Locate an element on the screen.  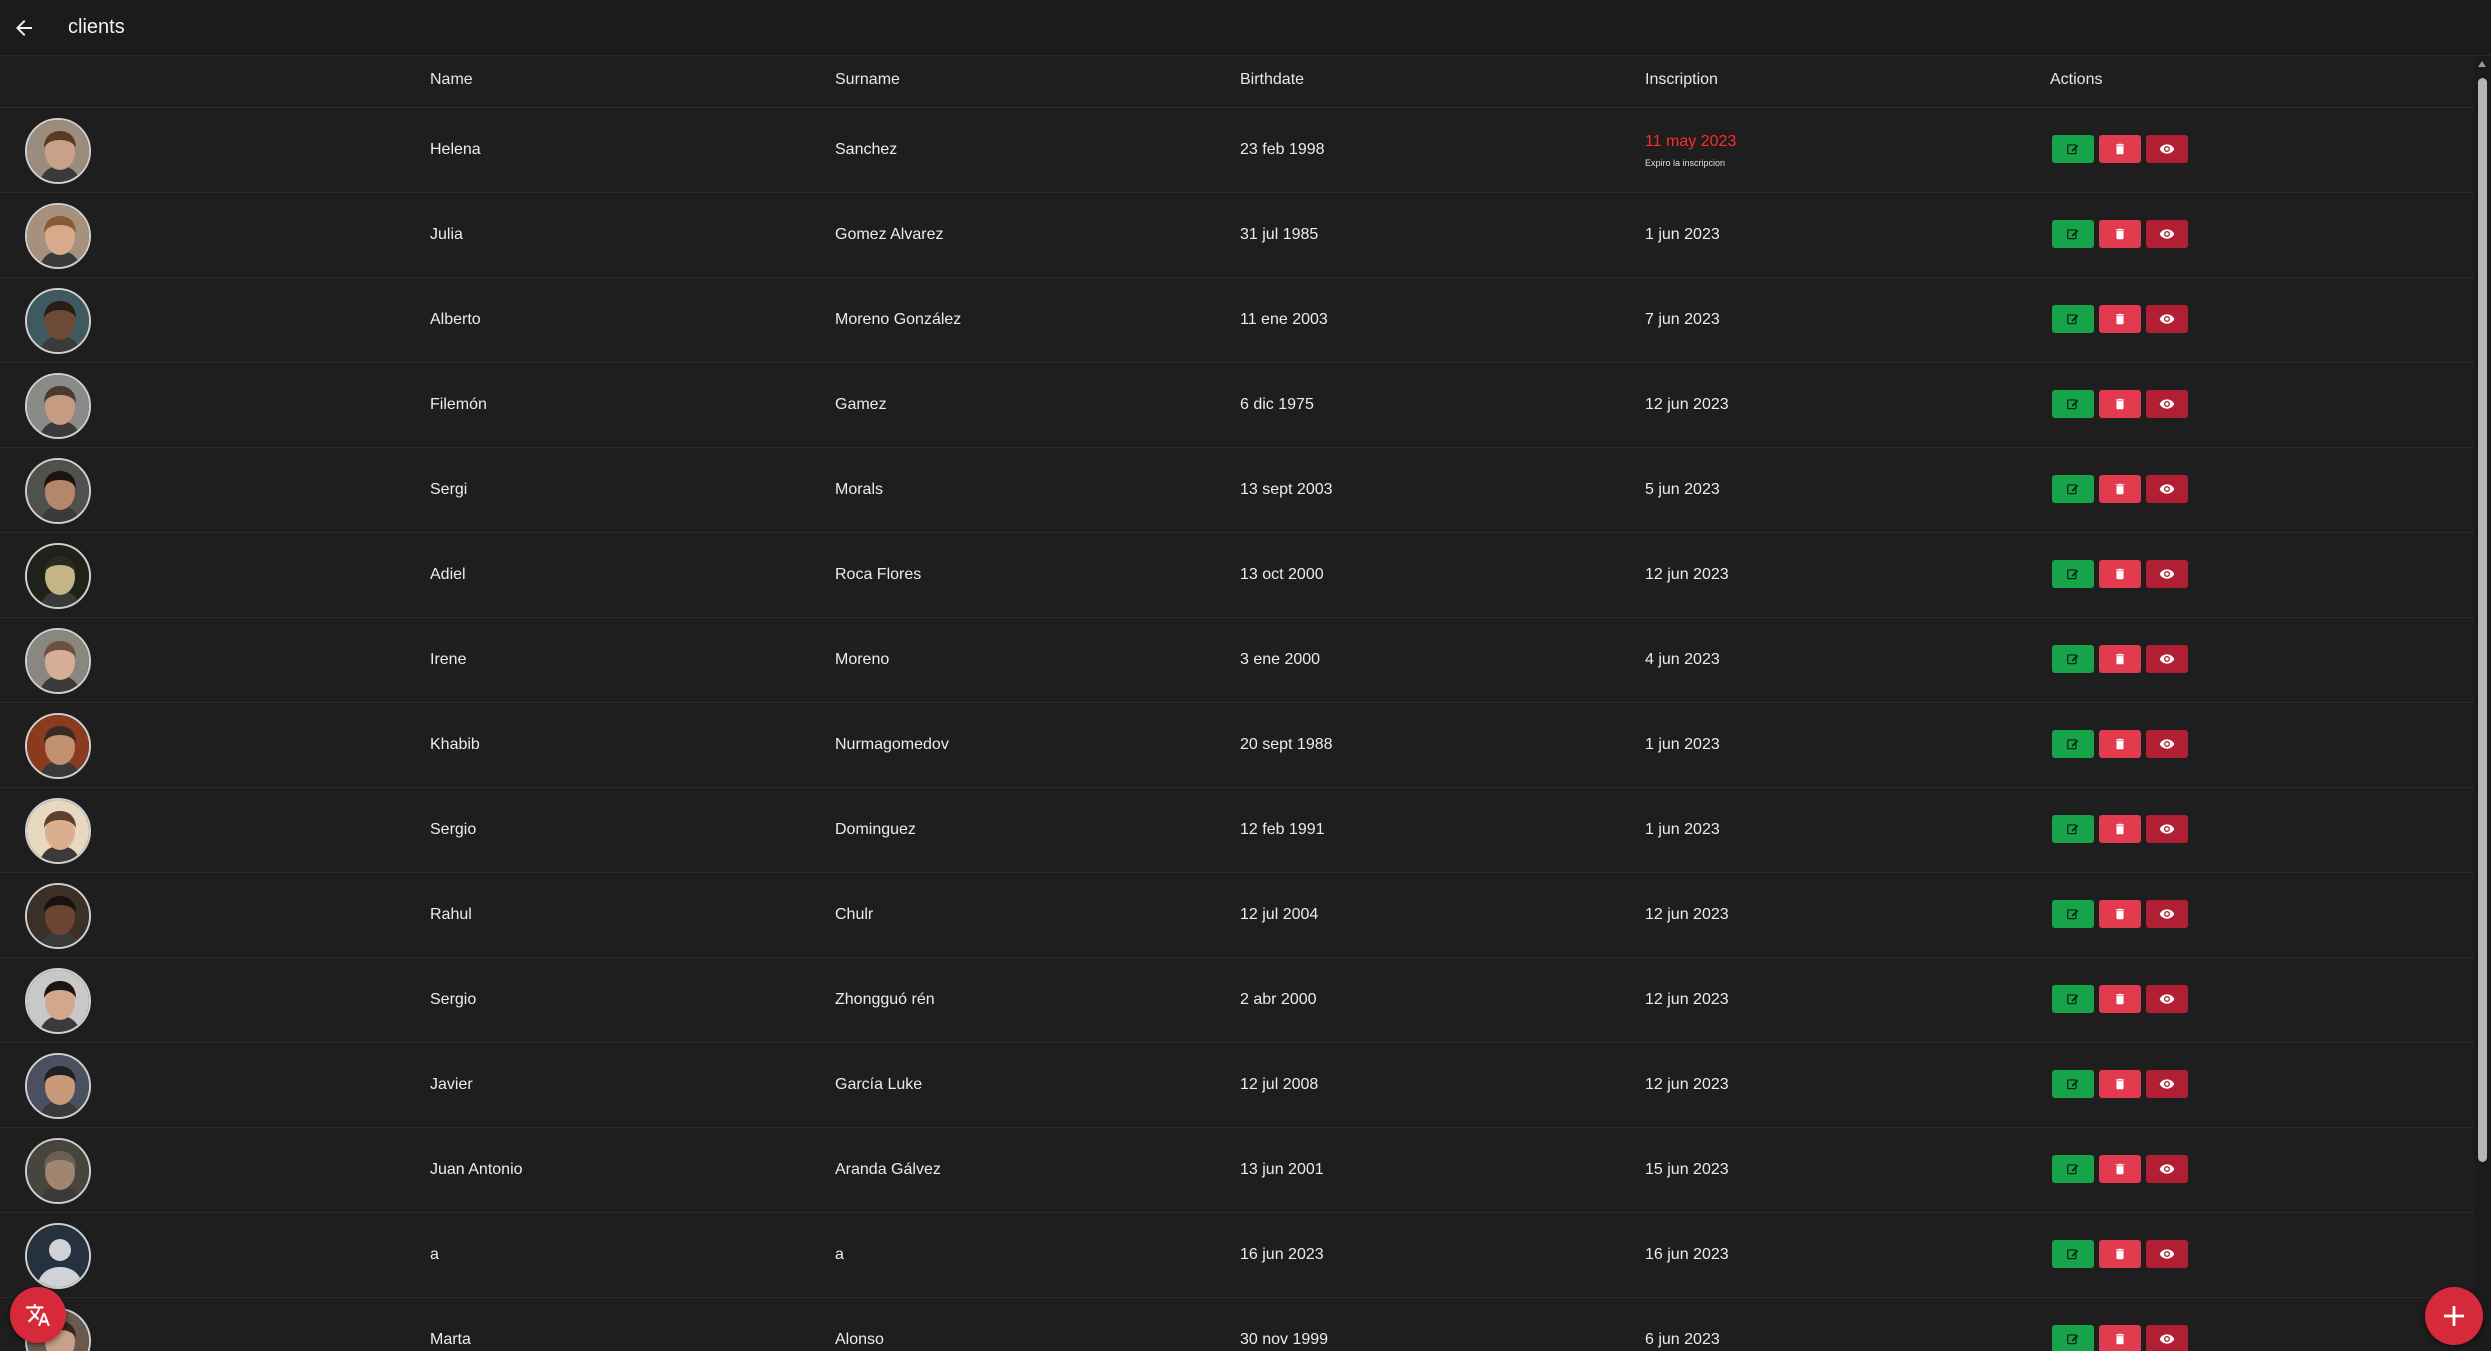
client-inscription: 5 jun 2023 is located at coordinates (1682, 489).